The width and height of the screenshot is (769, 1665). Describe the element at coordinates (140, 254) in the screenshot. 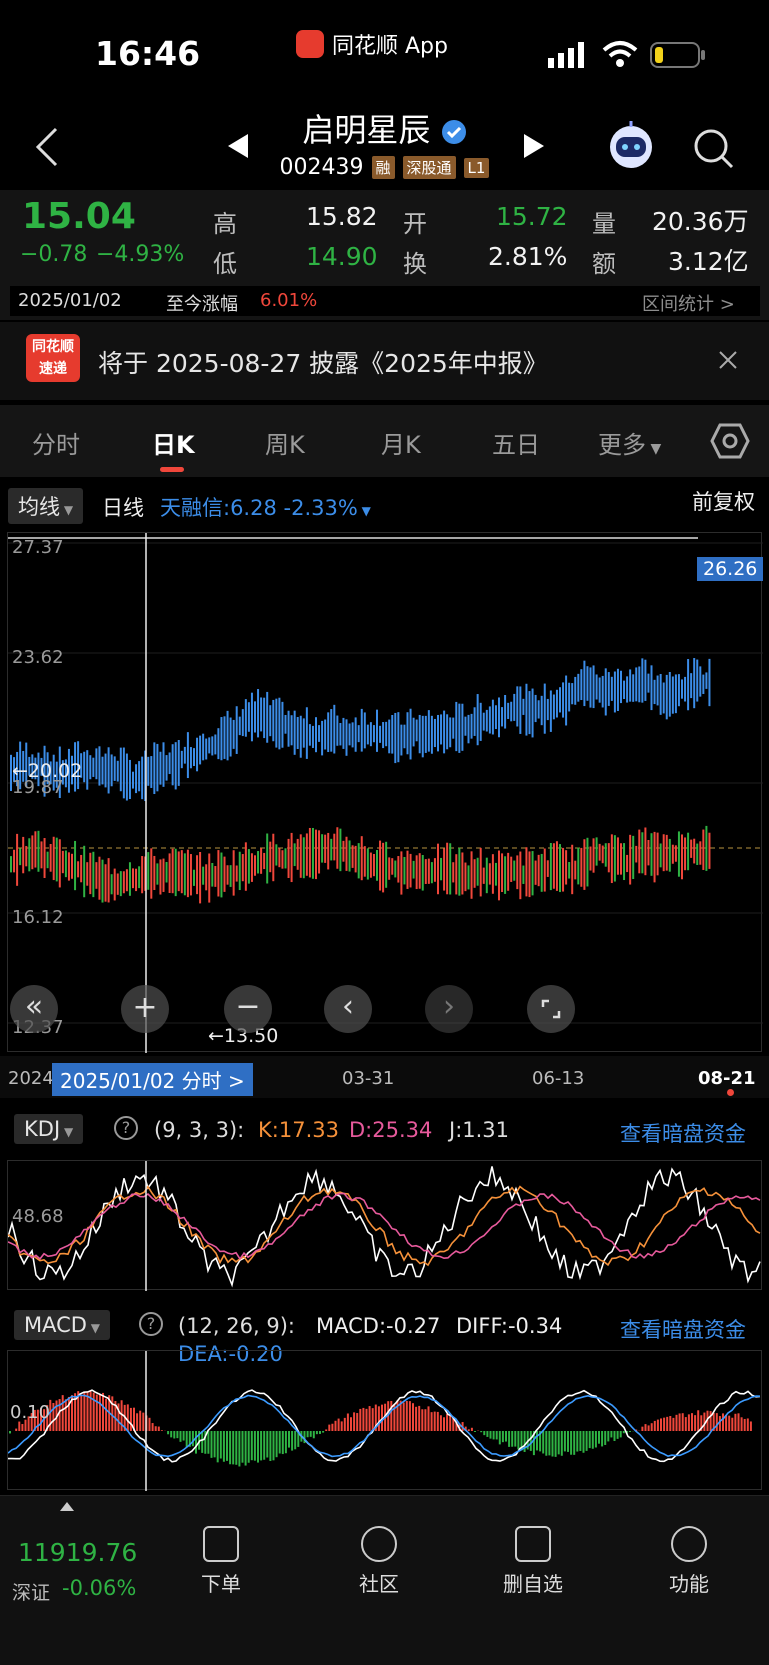

I see `price-change-pct: −4.93%` at that location.